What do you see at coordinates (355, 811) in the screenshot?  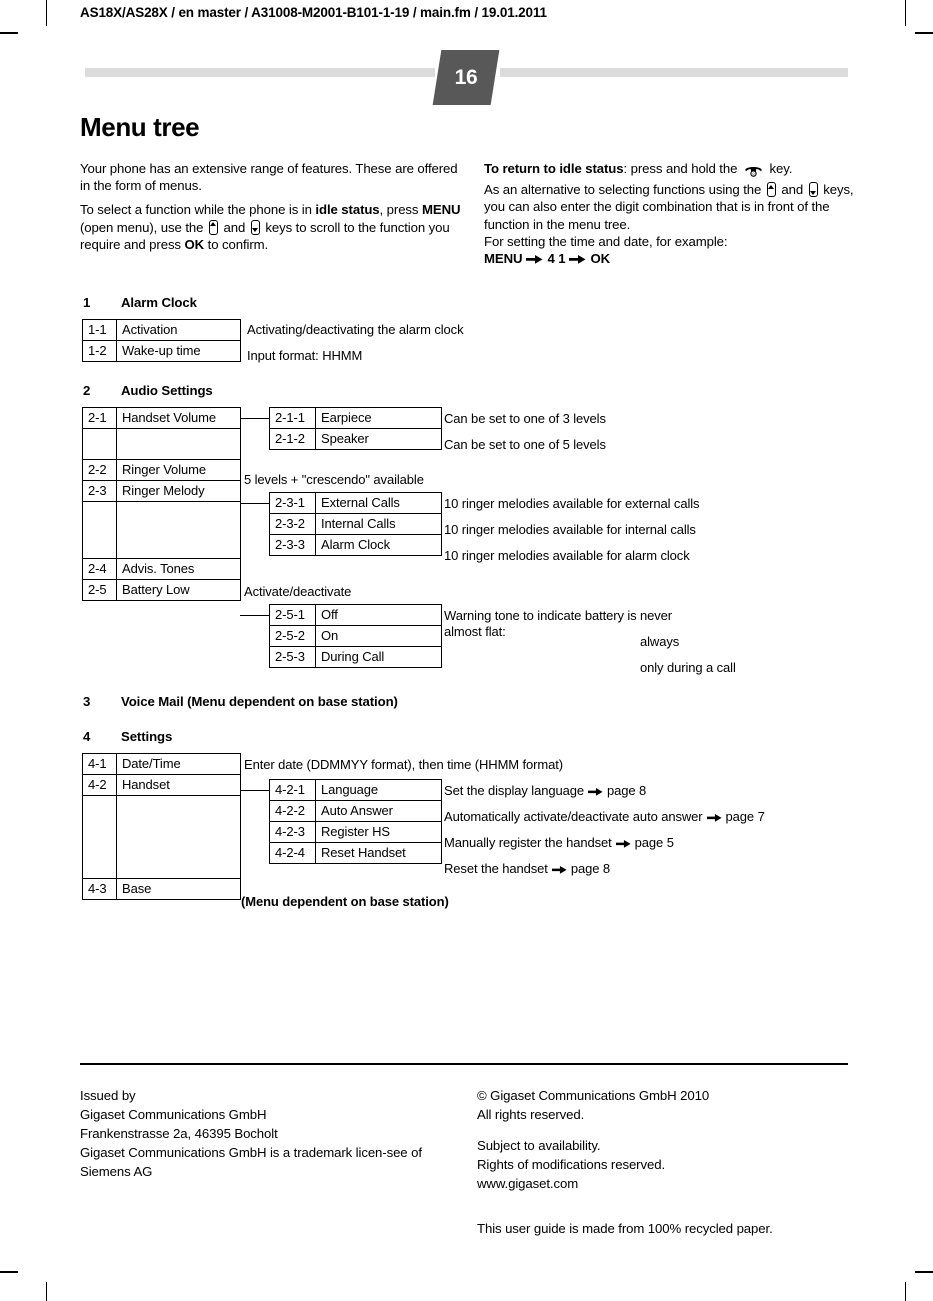 I see `table-row: 4-2-2 Auto Answer` at bounding box center [355, 811].